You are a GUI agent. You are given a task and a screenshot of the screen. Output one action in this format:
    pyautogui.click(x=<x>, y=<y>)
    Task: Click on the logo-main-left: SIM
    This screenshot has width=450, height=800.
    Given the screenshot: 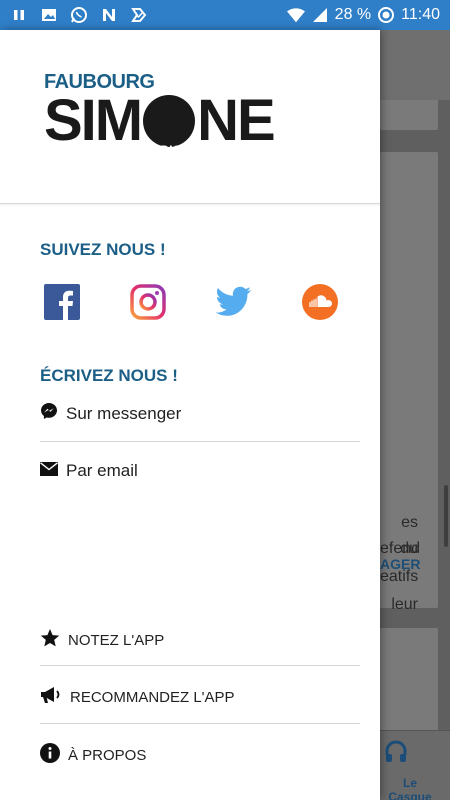 What is the action you would take?
    pyautogui.click(x=93, y=120)
    